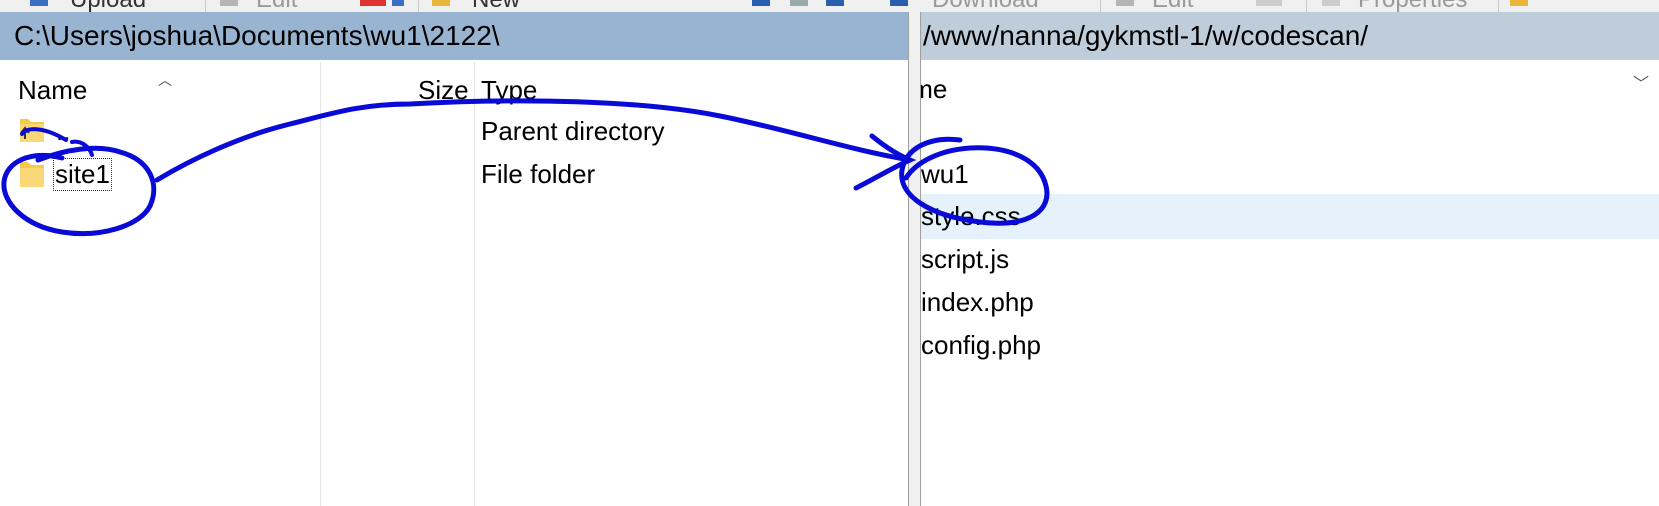  Describe the element at coordinates (1125, 3) in the screenshot. I see `edit-icon-right` at that location.